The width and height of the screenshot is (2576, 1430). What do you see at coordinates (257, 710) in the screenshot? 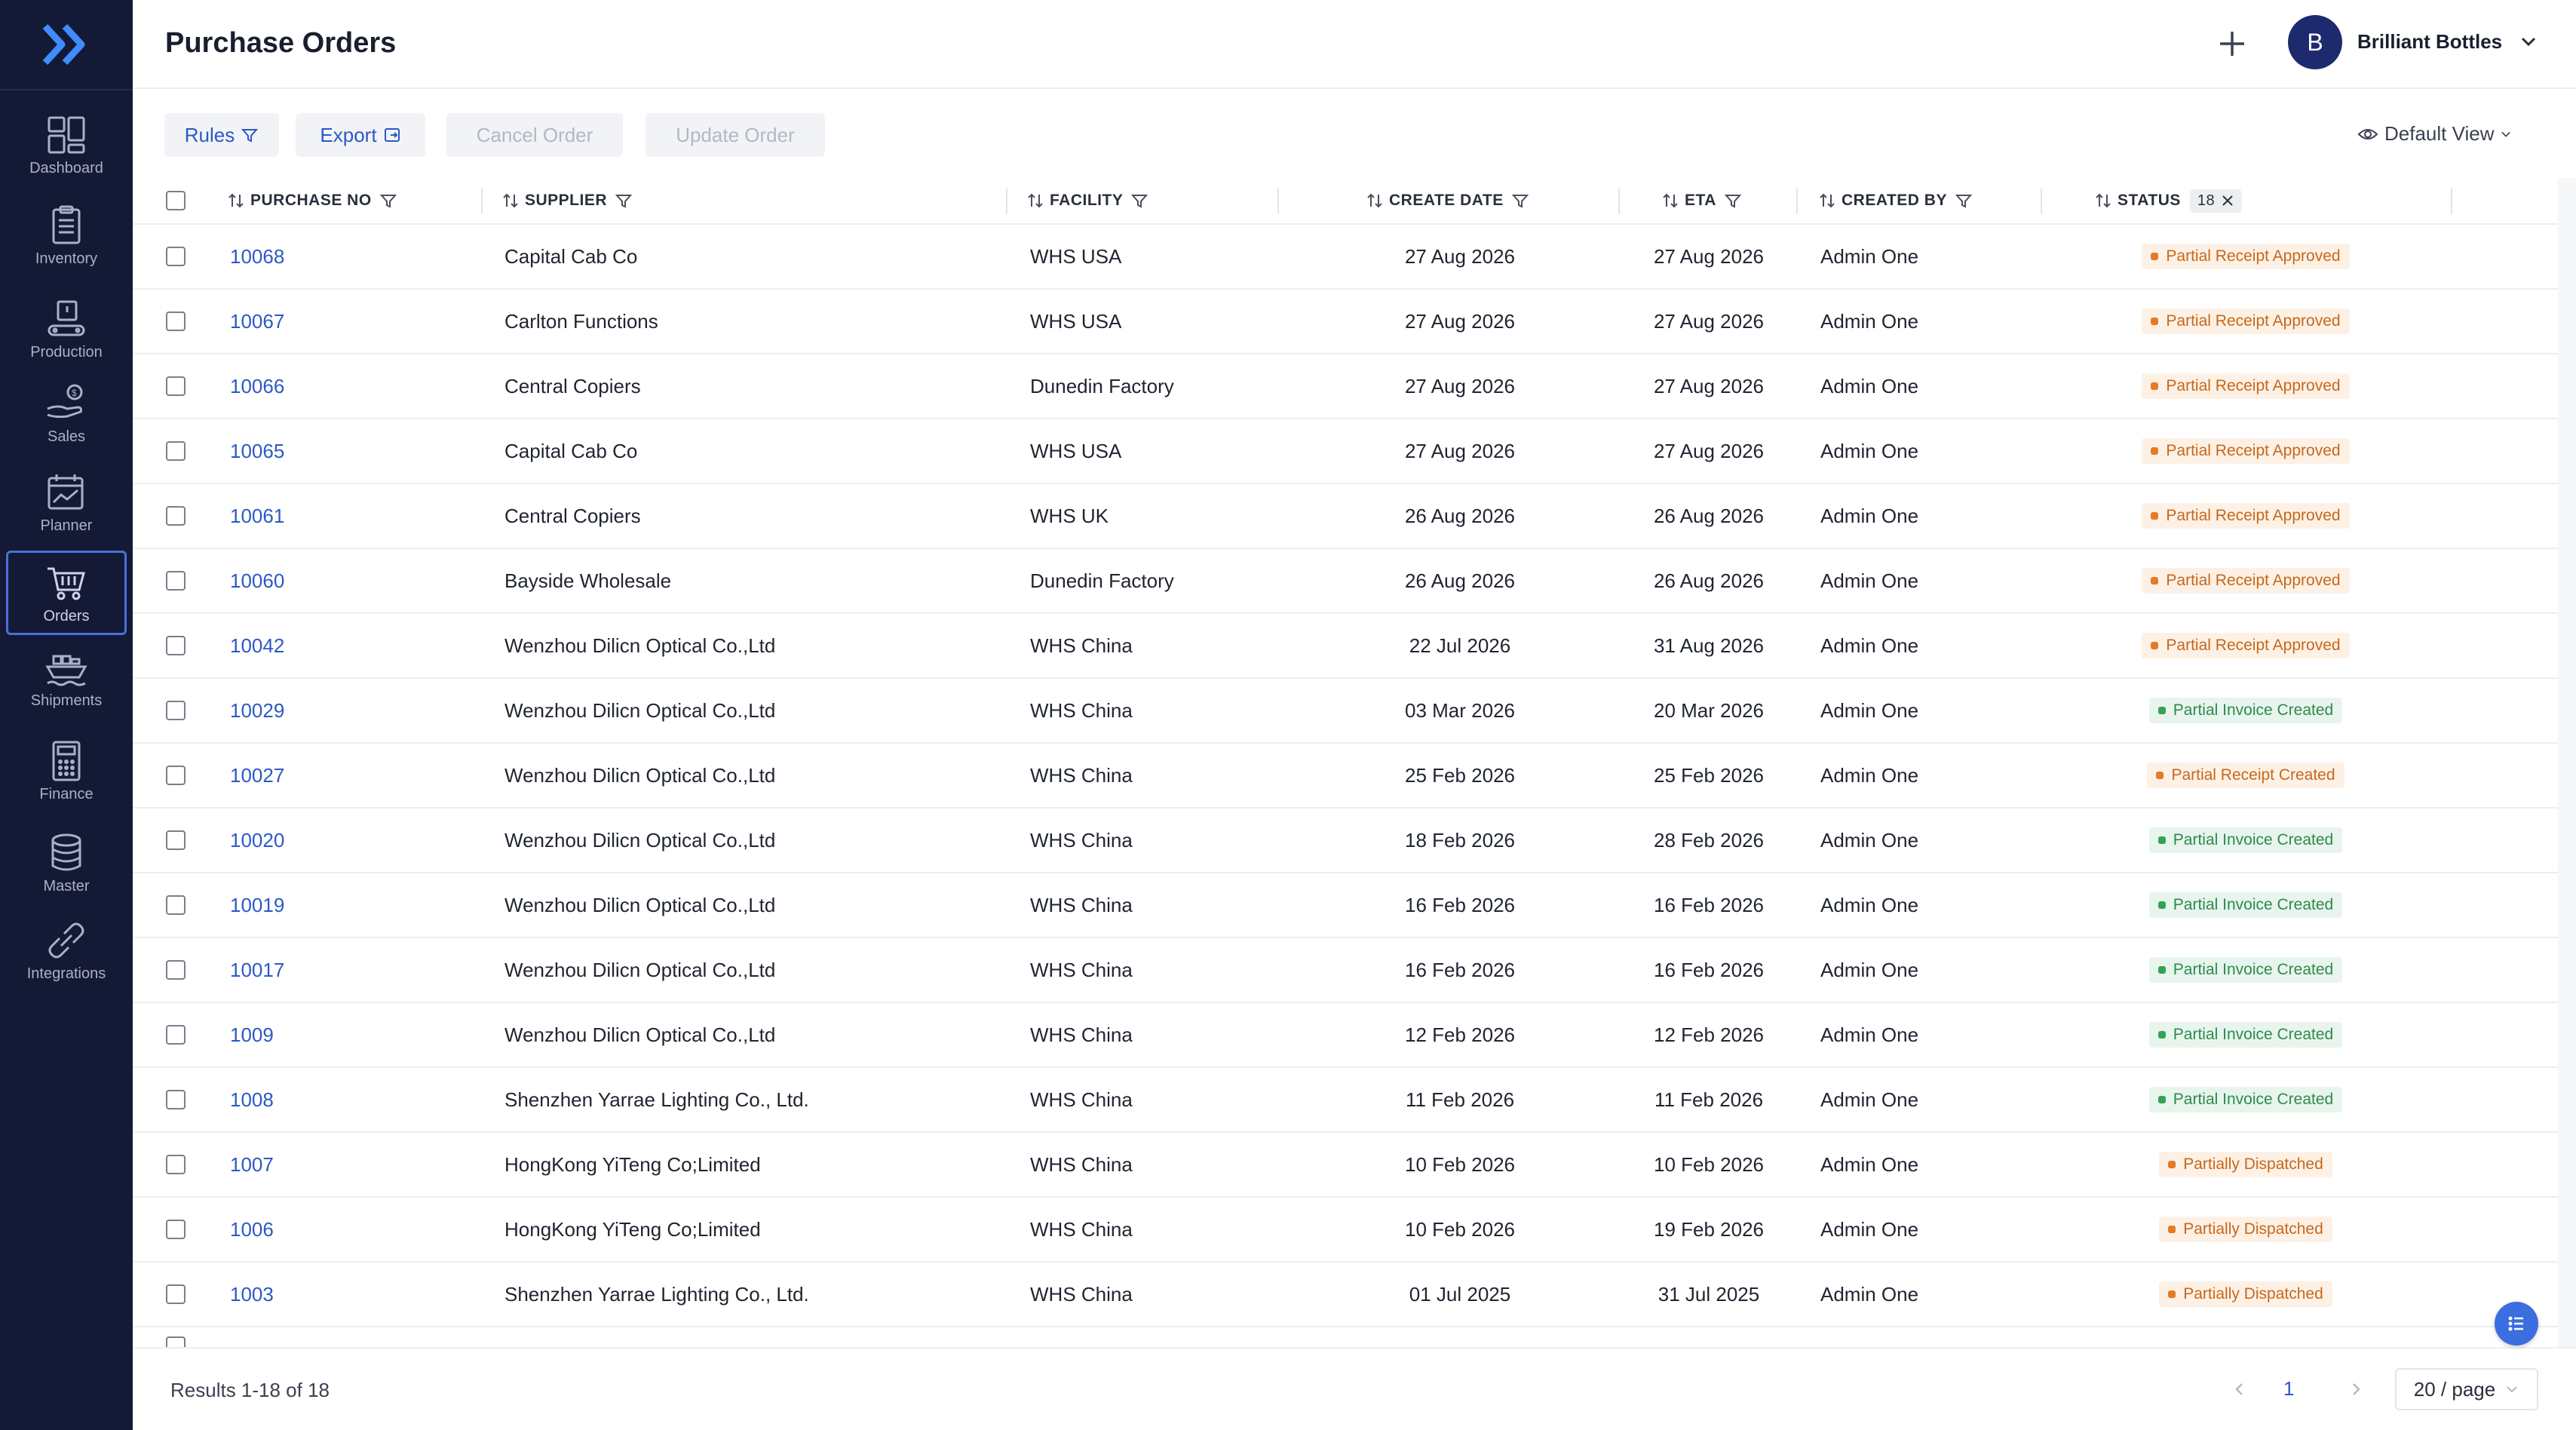
I see `purchase-no-link: 10029` at bounding box center [257, 710].